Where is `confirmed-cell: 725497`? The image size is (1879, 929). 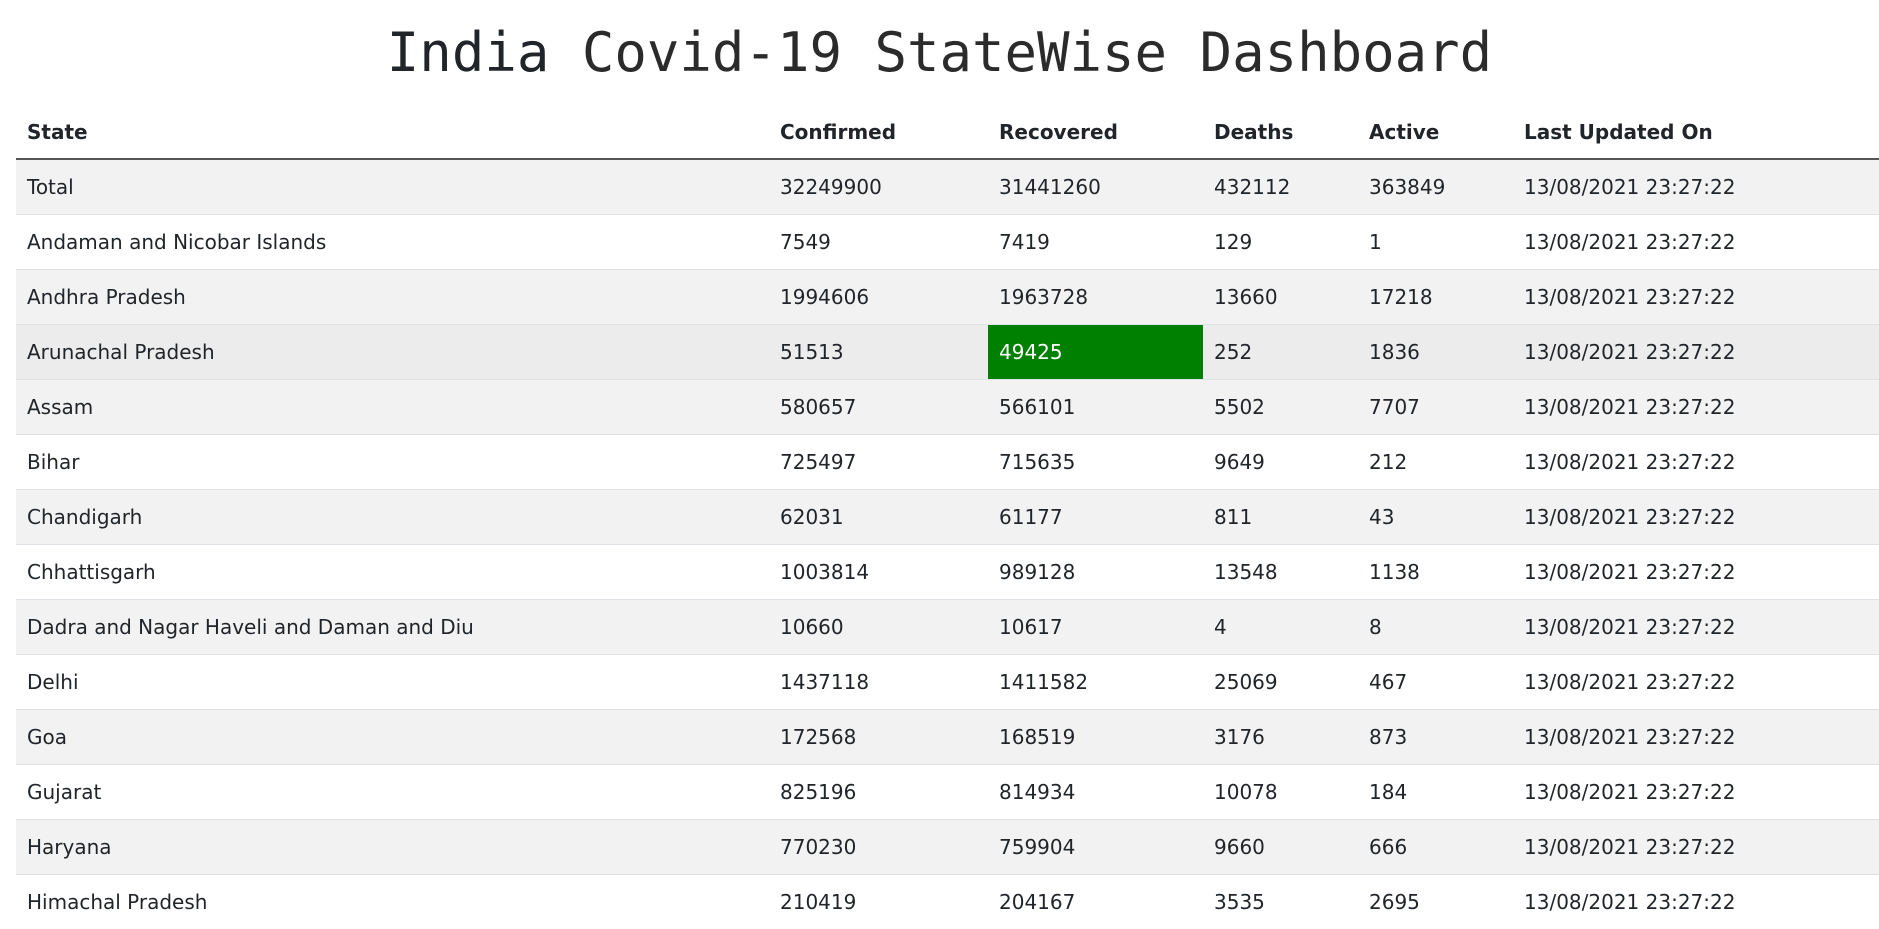 confirmed-cell: 725497 is located at coordinates (878, 462).